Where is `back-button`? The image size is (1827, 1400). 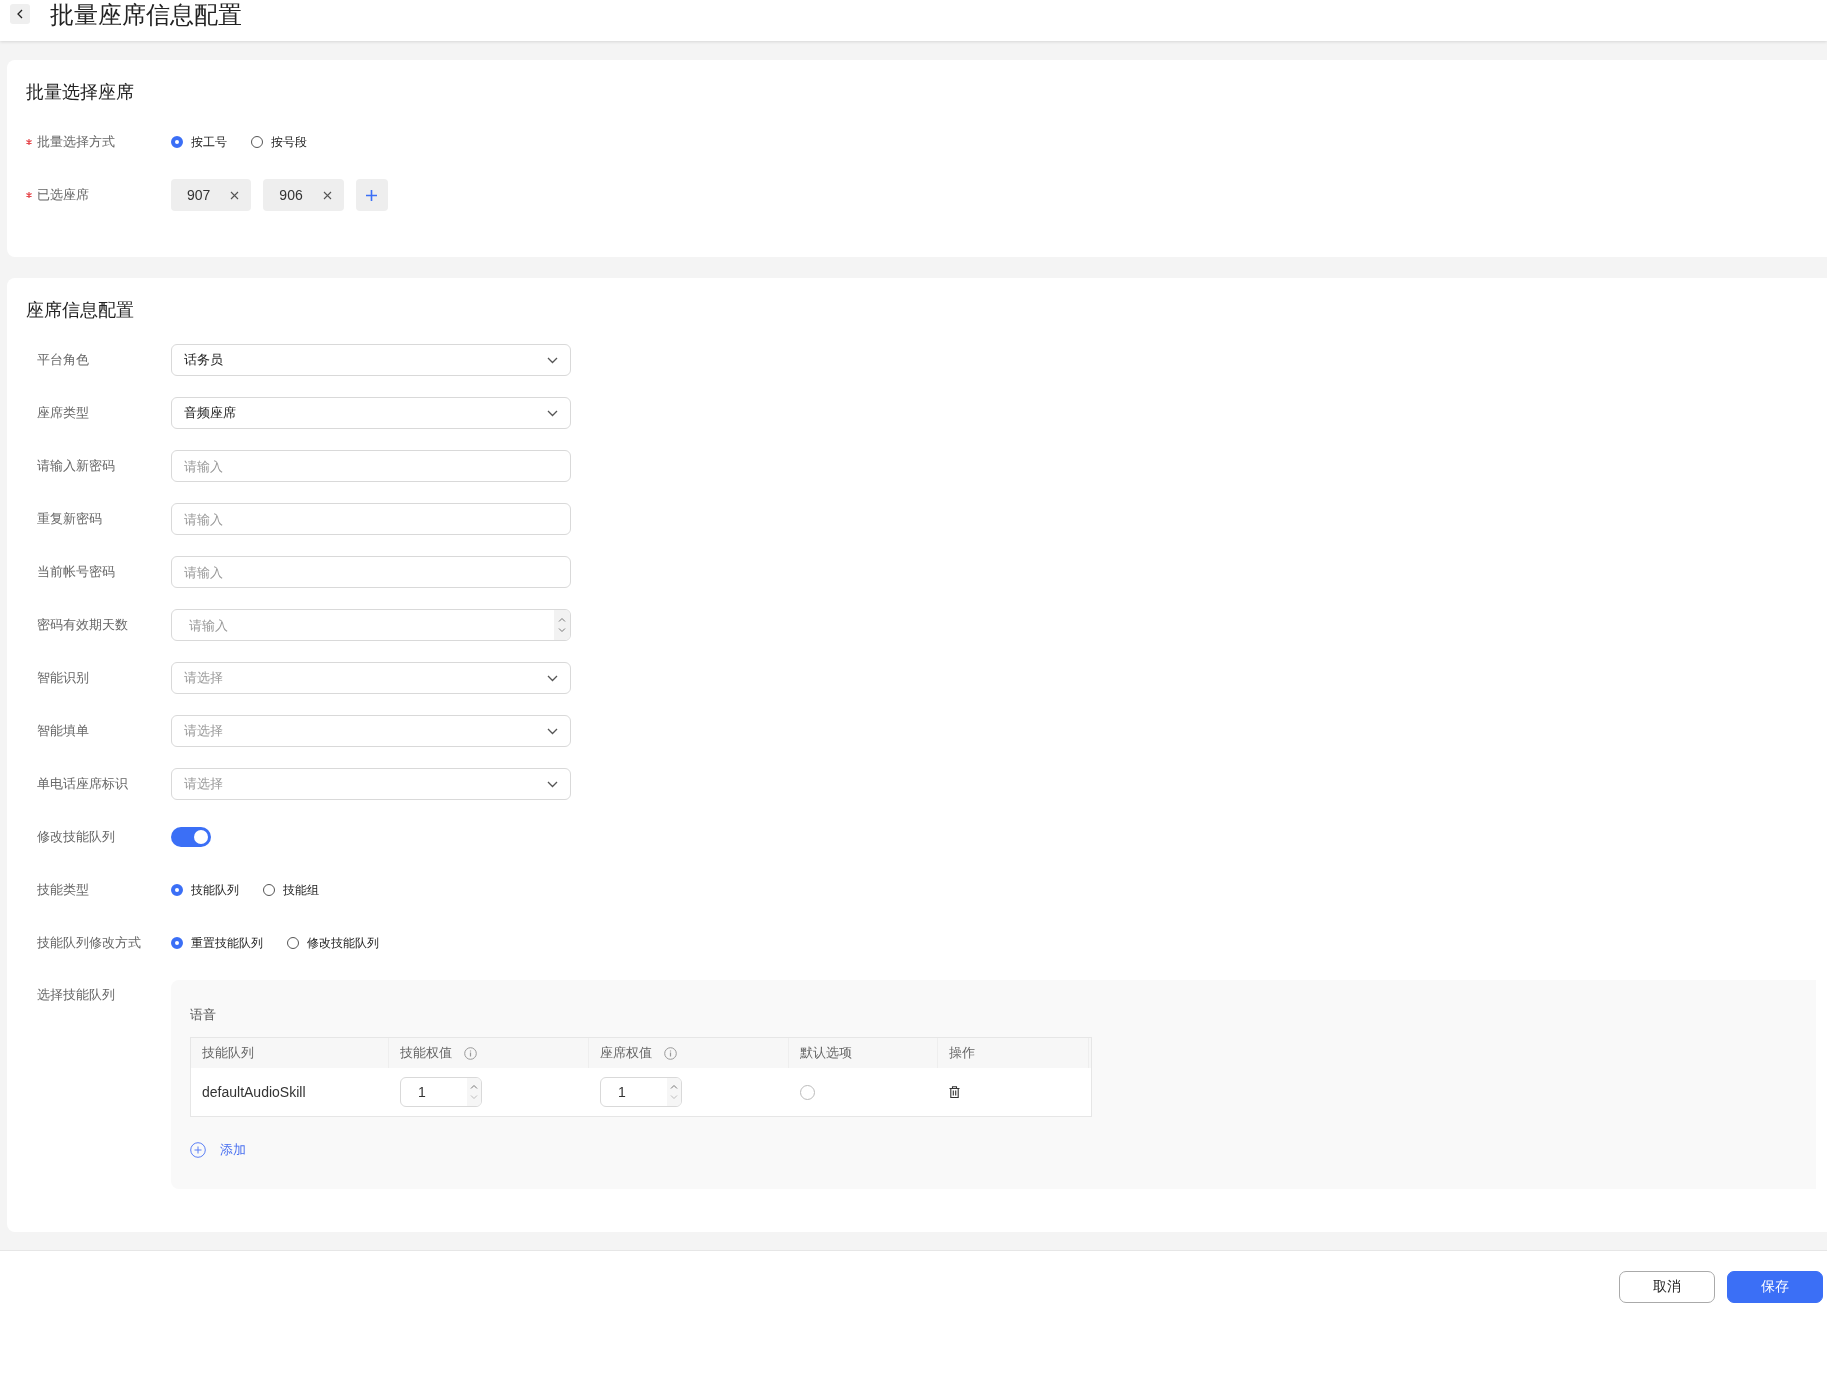 back-button is located at coordinates (20, 13).